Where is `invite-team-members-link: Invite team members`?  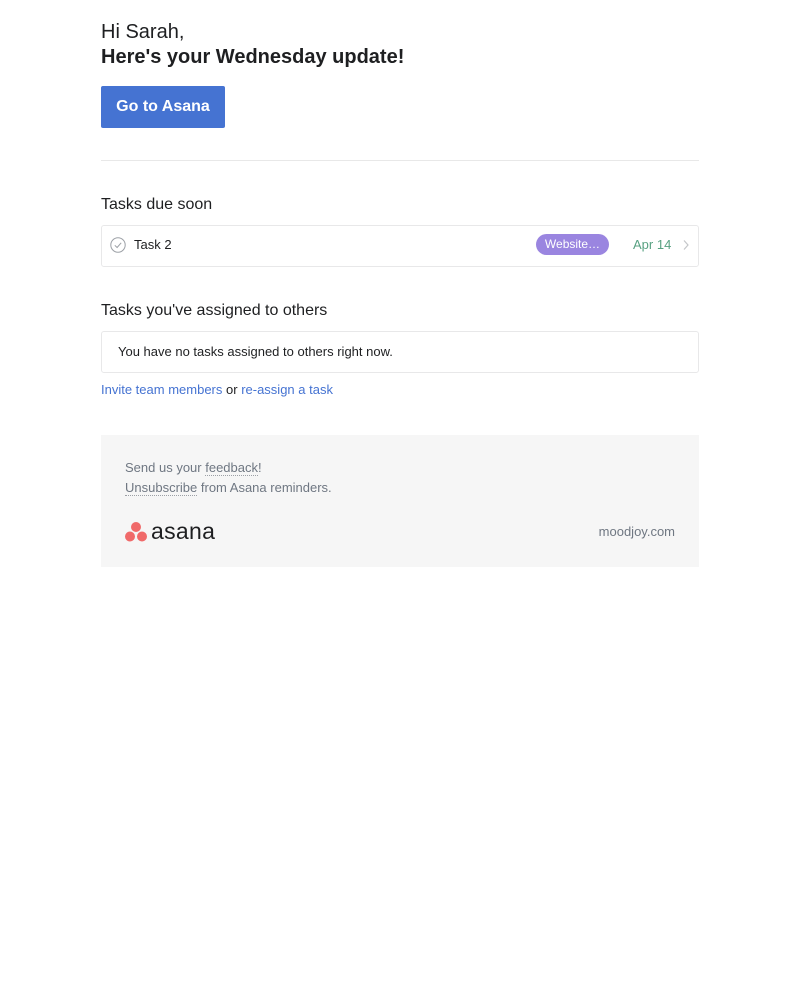
invite-team-members-link: Invite team members is located at coordinates (161, 389).